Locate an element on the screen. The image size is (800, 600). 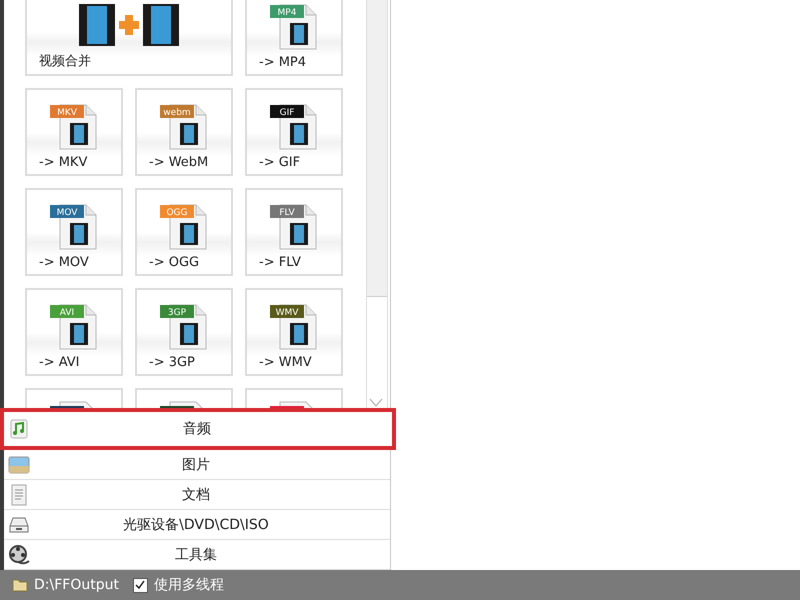
convert-tile: WMV -> WMV is located at coordinates (294, 332).